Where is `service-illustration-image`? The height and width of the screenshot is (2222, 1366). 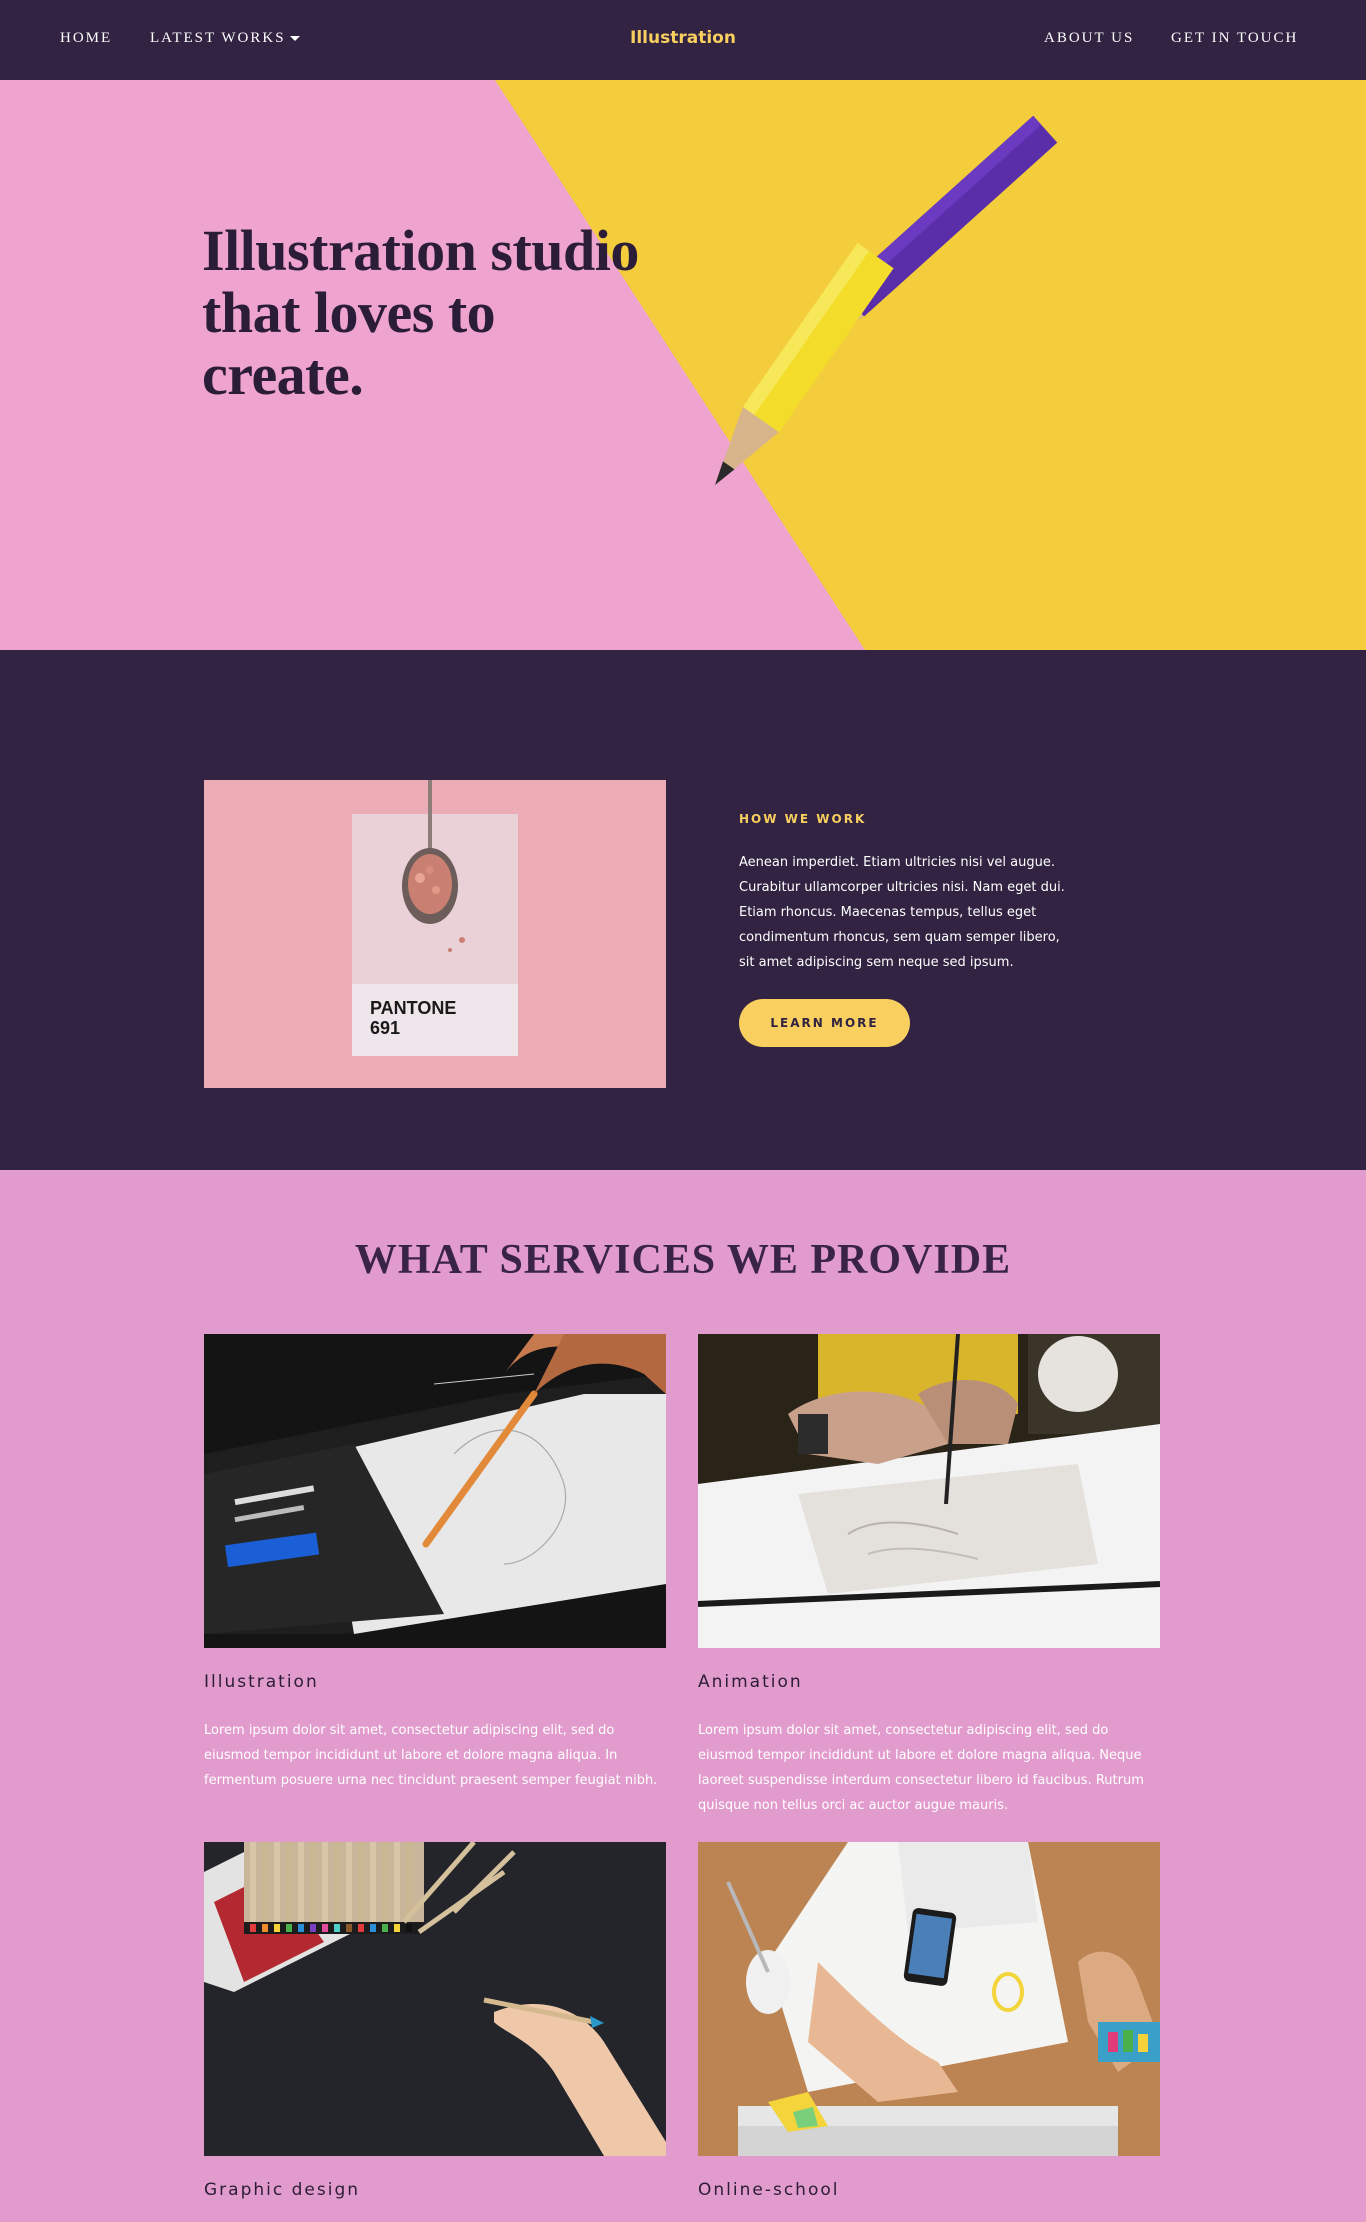
service-illustration-image is located at coordinates (435, 1491).